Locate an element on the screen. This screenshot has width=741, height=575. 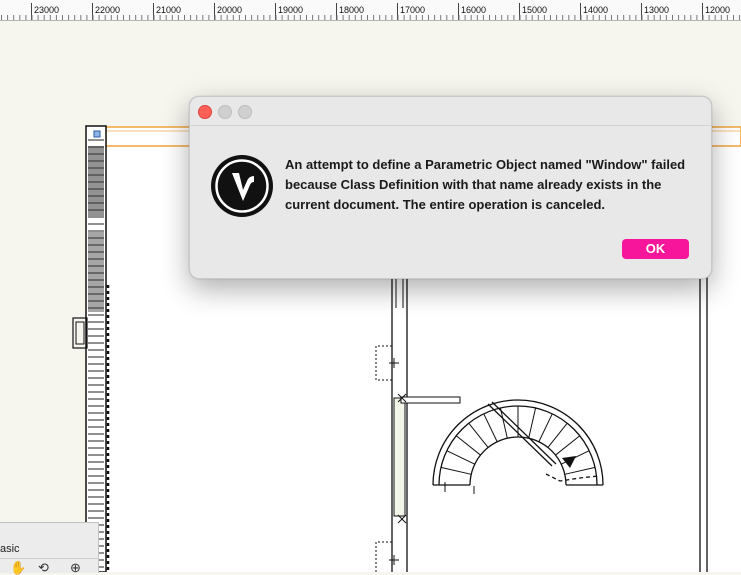
ruler-label: 15000 is located at coordinates (535, 10).